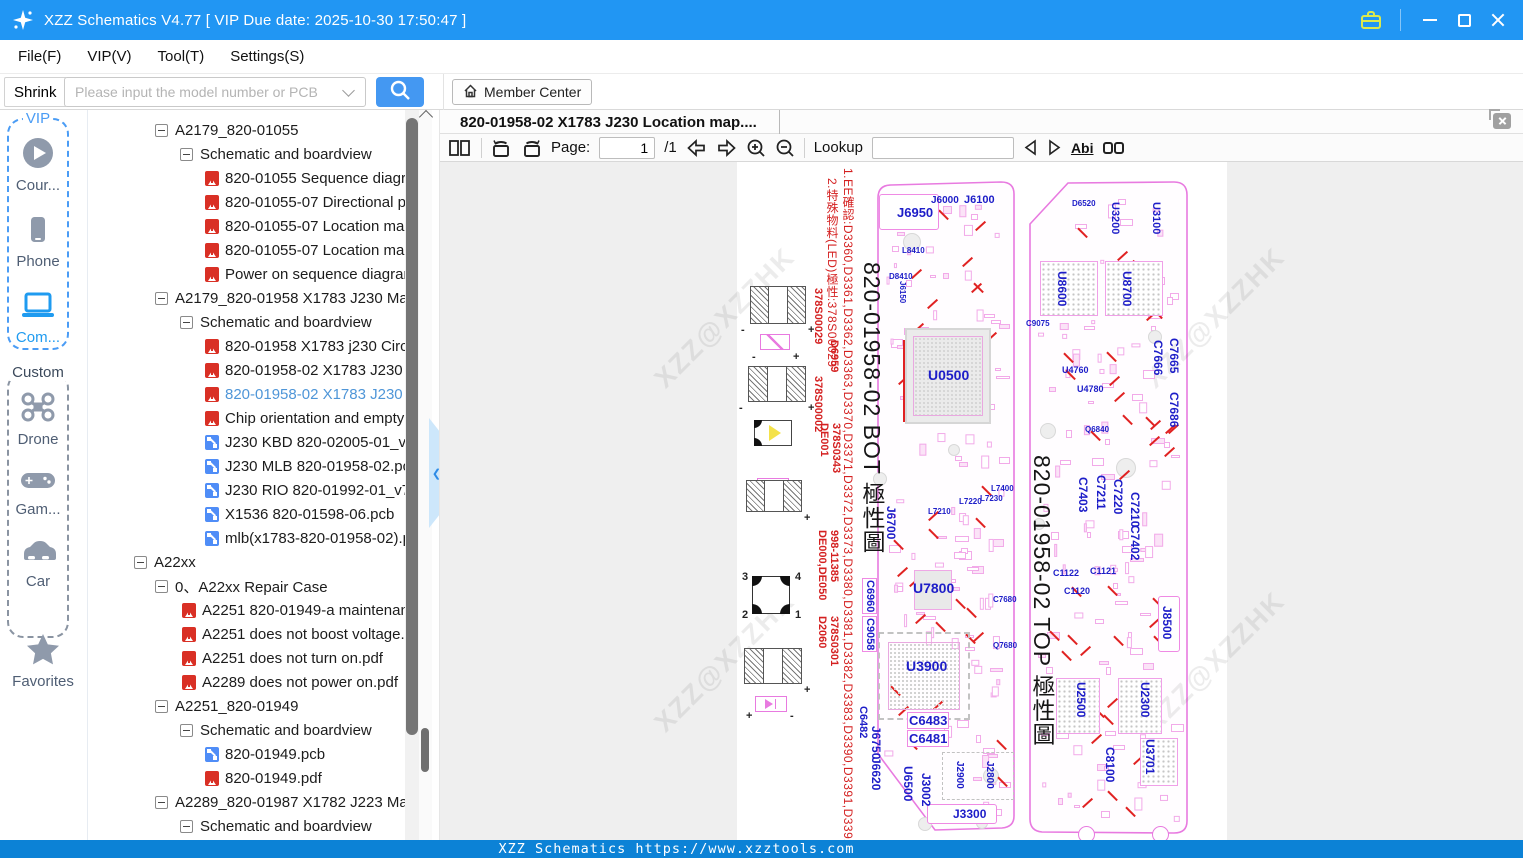  I want to click on close-button, so click(1498, 20).